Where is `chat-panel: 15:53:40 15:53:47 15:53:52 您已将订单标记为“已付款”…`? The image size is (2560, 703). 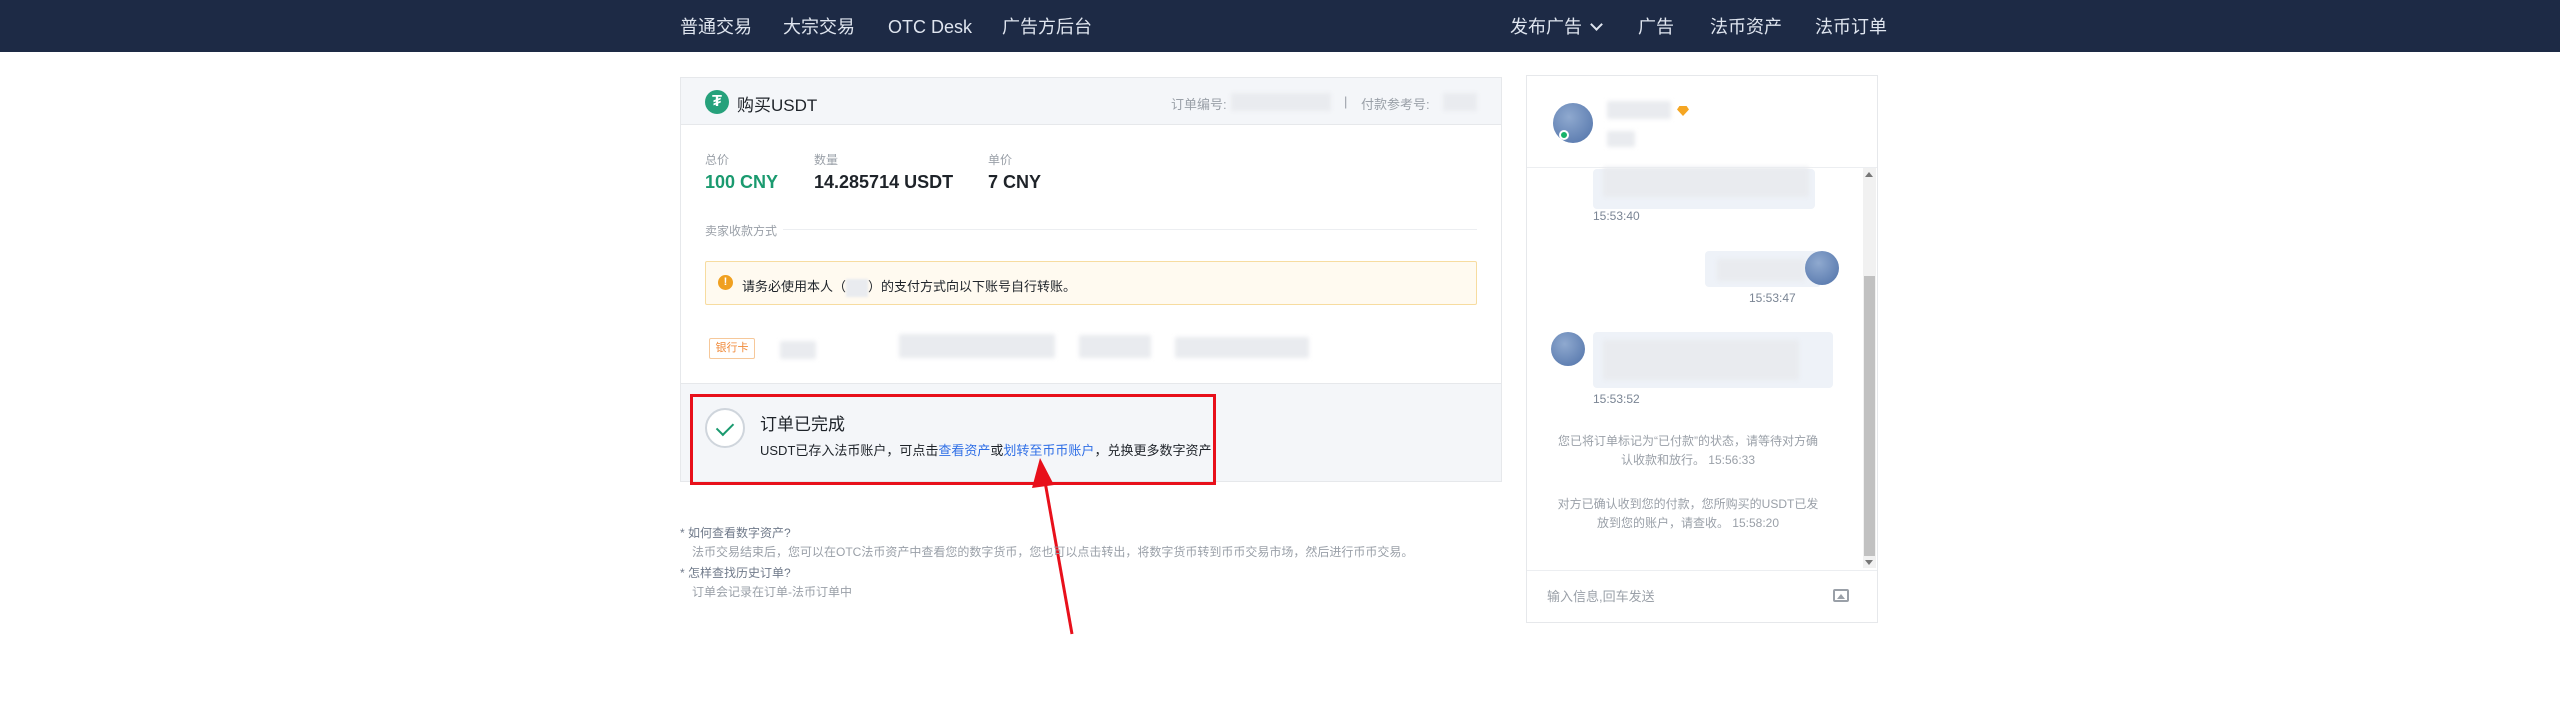 chat-panel: 15:53:40 15:53:47 15:53:52 您已将订单标记为“已付款”… is located at coordinates (1702, 349).